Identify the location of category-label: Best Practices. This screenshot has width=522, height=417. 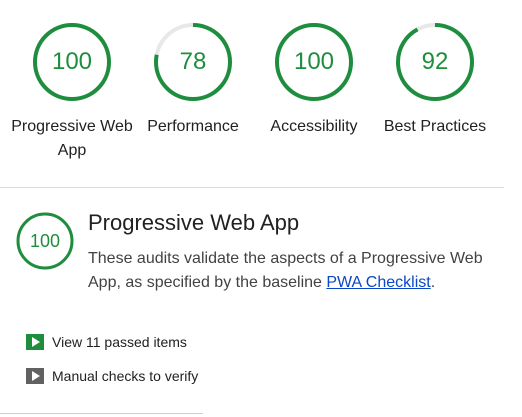
(435, 126).